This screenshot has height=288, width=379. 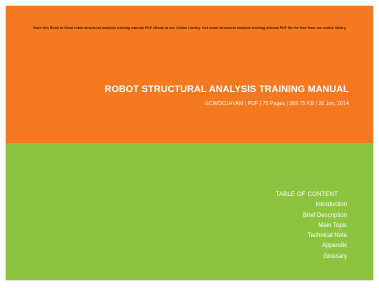 I want to click on toc-item-brief-description: Brief Description, so click(x=324, y=215).